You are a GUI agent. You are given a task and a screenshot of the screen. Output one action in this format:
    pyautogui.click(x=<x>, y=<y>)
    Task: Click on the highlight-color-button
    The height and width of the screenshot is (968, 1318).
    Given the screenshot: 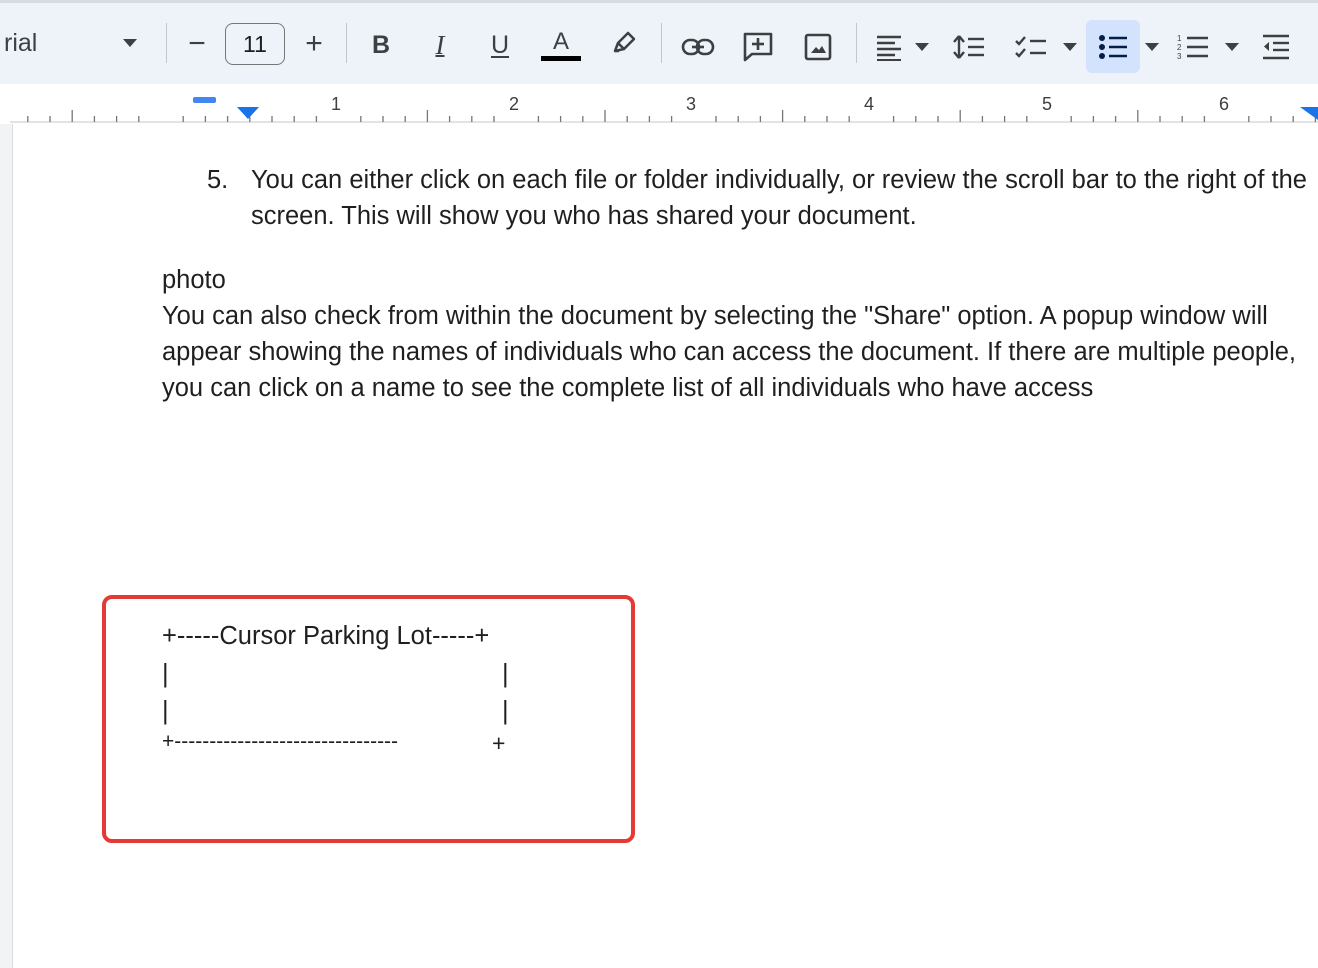 What is the action you would take?
    pyautogui.click(x=624, y=43)
    